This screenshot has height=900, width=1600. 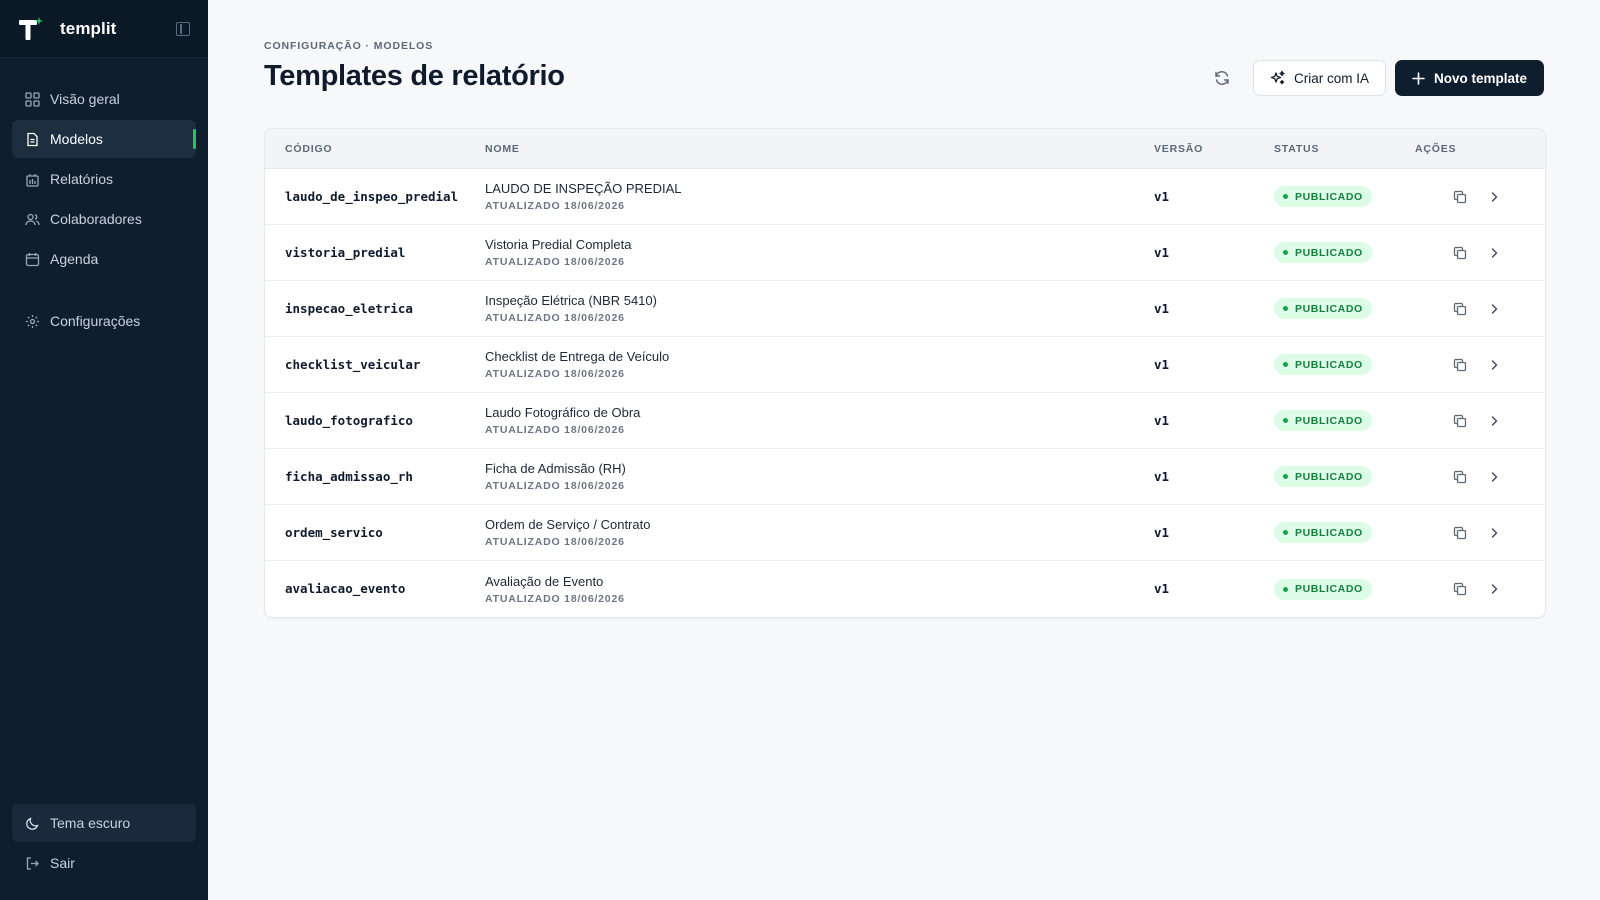 I want to click on sidebar-item-configuracoes: Configurações, so click(x=104, y=321).